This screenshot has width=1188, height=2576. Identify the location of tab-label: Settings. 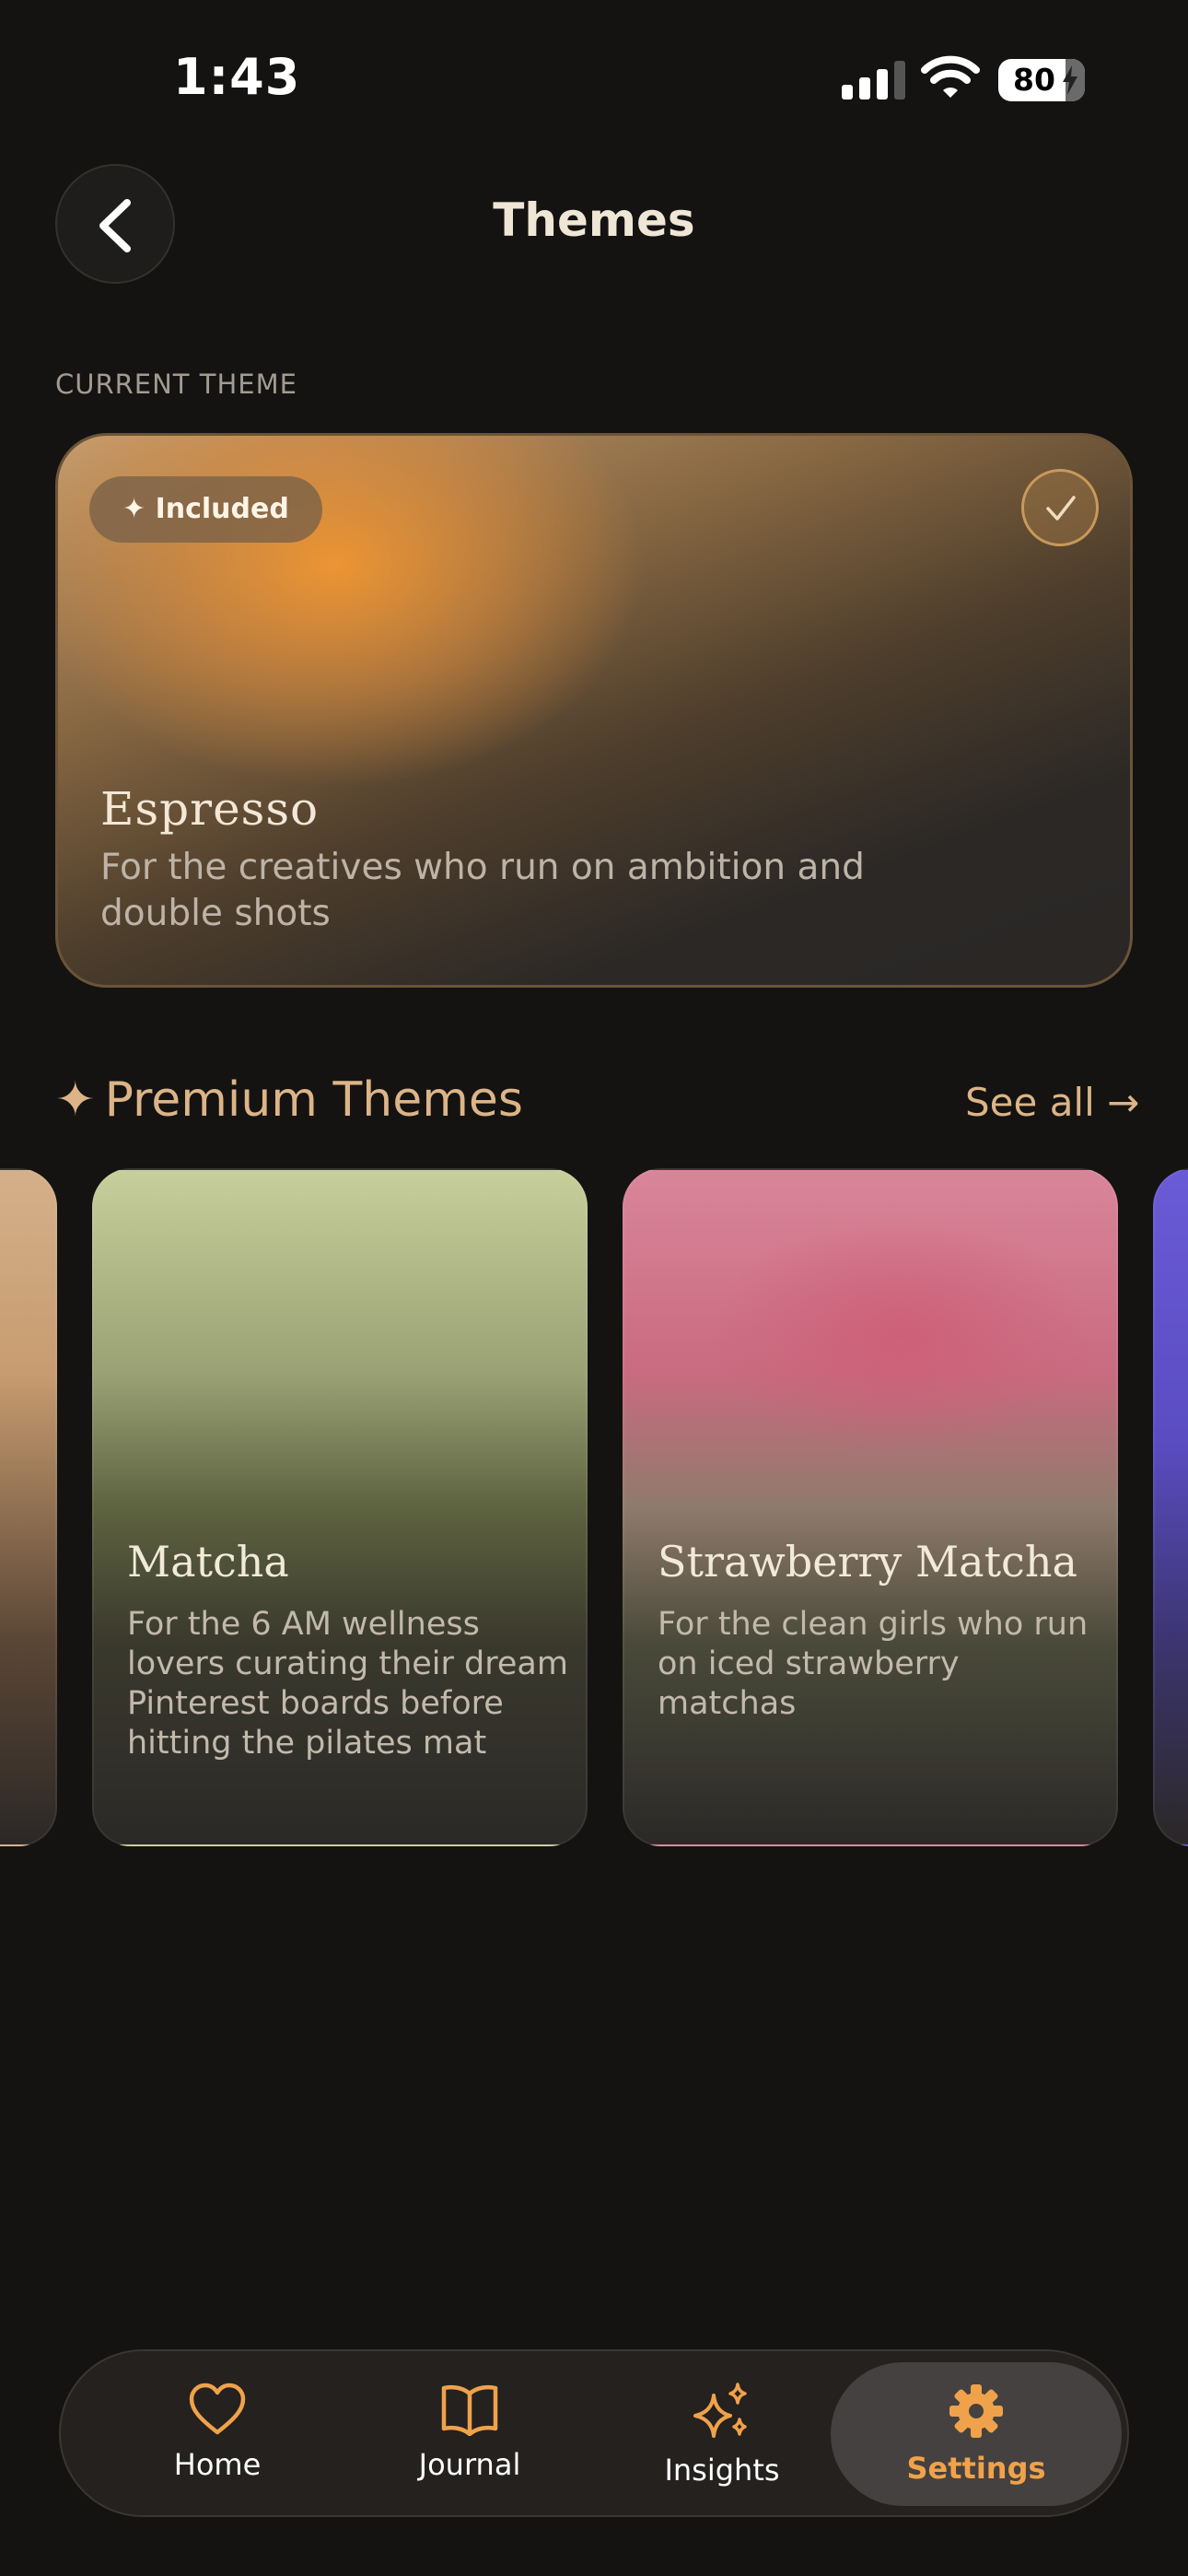
(976, 2469).